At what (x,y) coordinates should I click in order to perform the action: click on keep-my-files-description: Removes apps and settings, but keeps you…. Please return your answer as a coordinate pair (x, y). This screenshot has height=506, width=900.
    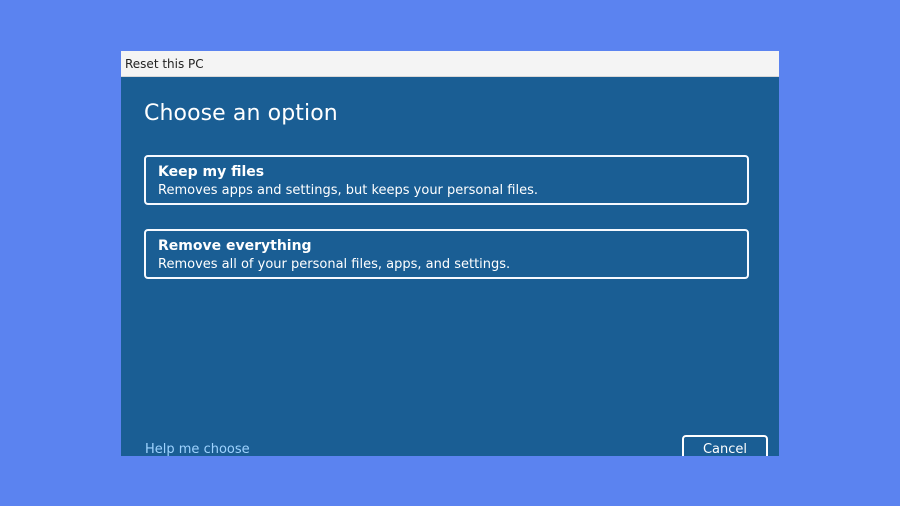
    Looking at the image, I should click on (348, 190).